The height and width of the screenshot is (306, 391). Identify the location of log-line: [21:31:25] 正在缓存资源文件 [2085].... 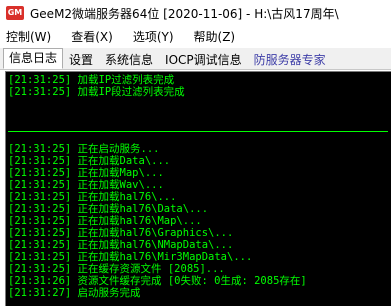
(116, 269).